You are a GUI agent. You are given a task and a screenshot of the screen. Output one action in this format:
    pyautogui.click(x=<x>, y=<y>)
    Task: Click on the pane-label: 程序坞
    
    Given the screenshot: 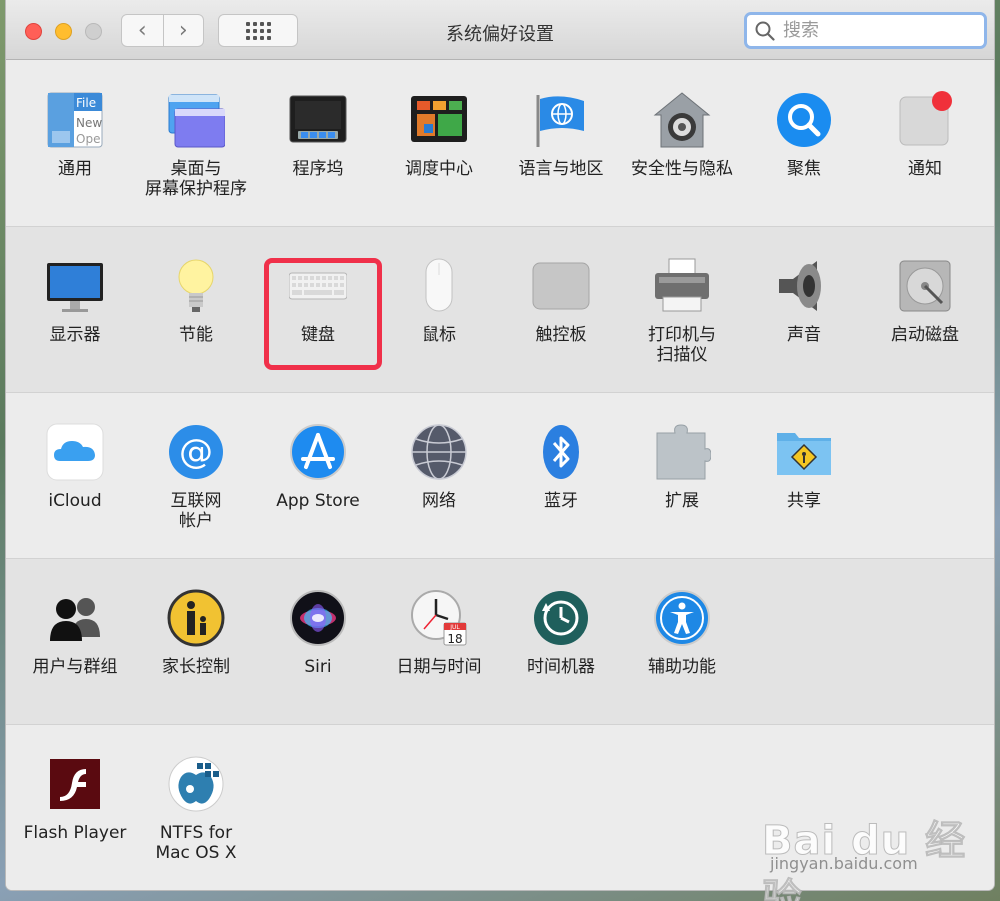 What is the action you would take?
    pyautogui.click(x=318, y=169)
    